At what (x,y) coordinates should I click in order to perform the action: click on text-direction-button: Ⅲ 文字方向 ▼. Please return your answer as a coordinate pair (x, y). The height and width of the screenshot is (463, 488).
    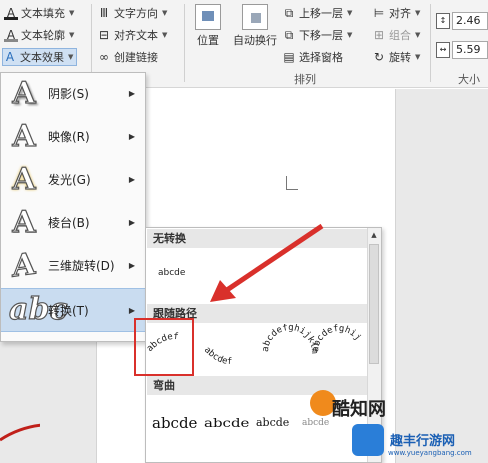
    Looking at the image, I should click on (132, 13).